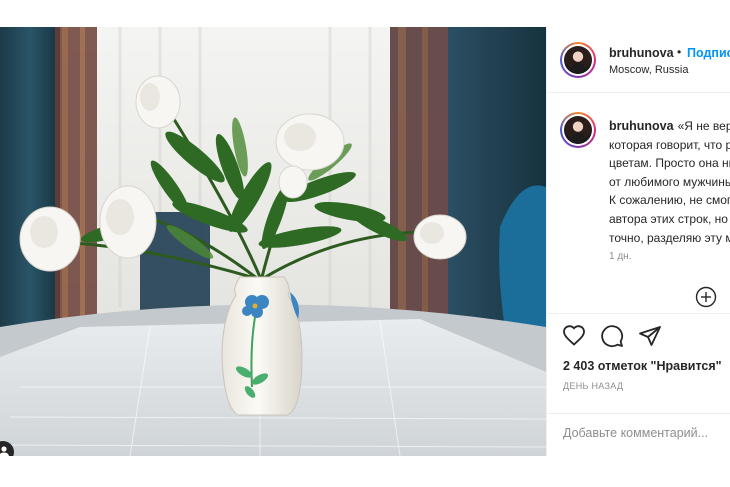  I want to click on comment-button, so click(612, 336).